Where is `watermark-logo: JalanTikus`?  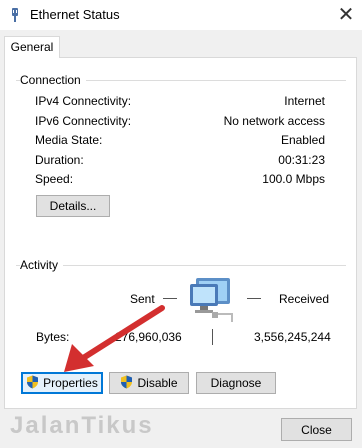 watermark-logo: JalanTikus is located at coordinates (82, 425).